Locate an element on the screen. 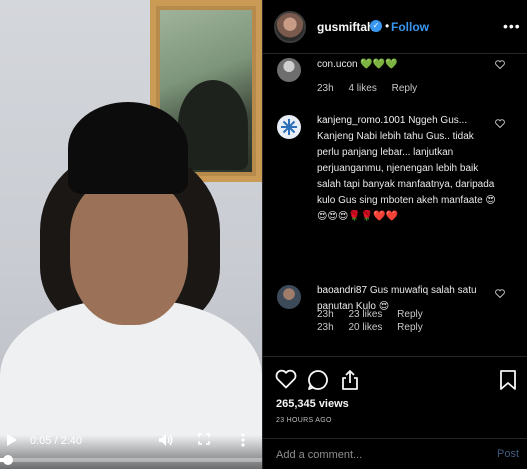 Image resolution: width=527 pixels, height=469 pixels. more-vertical-icon is located at coordinates (243, 441).